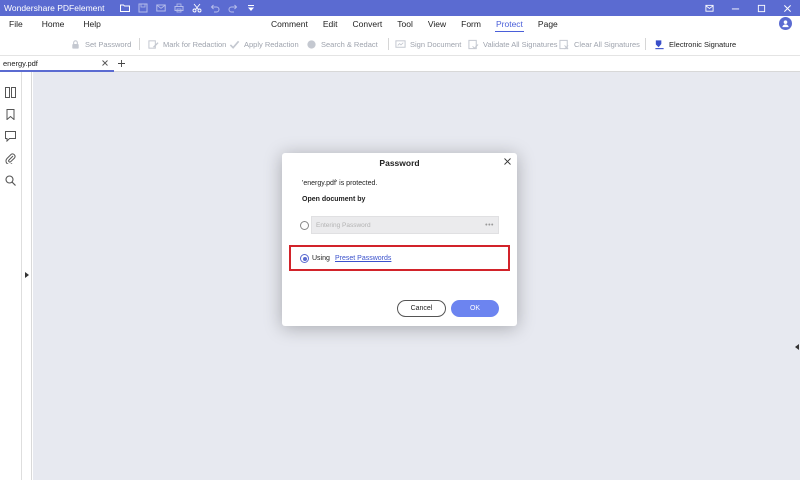  What do you see at coordinates (57, 64) in the screenshot?
I see `document-tab: energy.pdf` at bounding box center [57, 64].